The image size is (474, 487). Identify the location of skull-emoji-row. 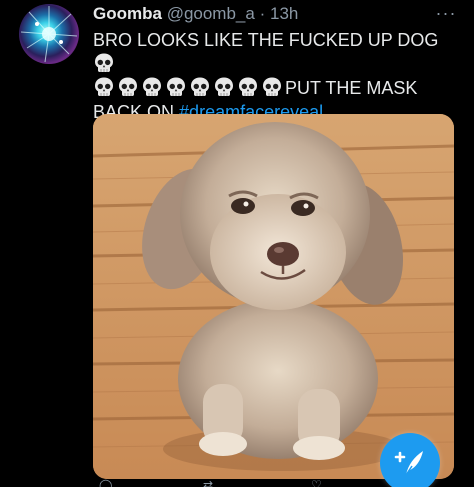
(189, 87).